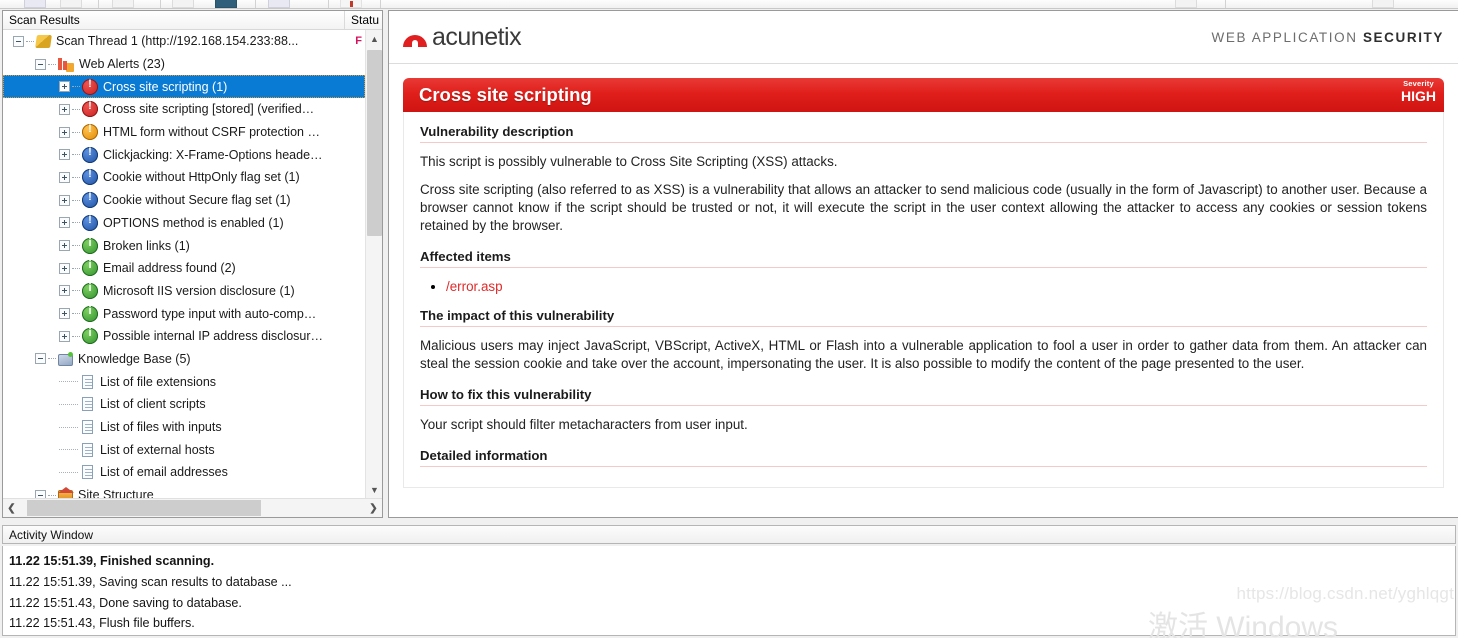 Image resolution: width=1458 pixels, height=638 pixels. Describe the element at coordinates (351, 4) in the screenshot. I see `toolbar-button-stop` at that location.